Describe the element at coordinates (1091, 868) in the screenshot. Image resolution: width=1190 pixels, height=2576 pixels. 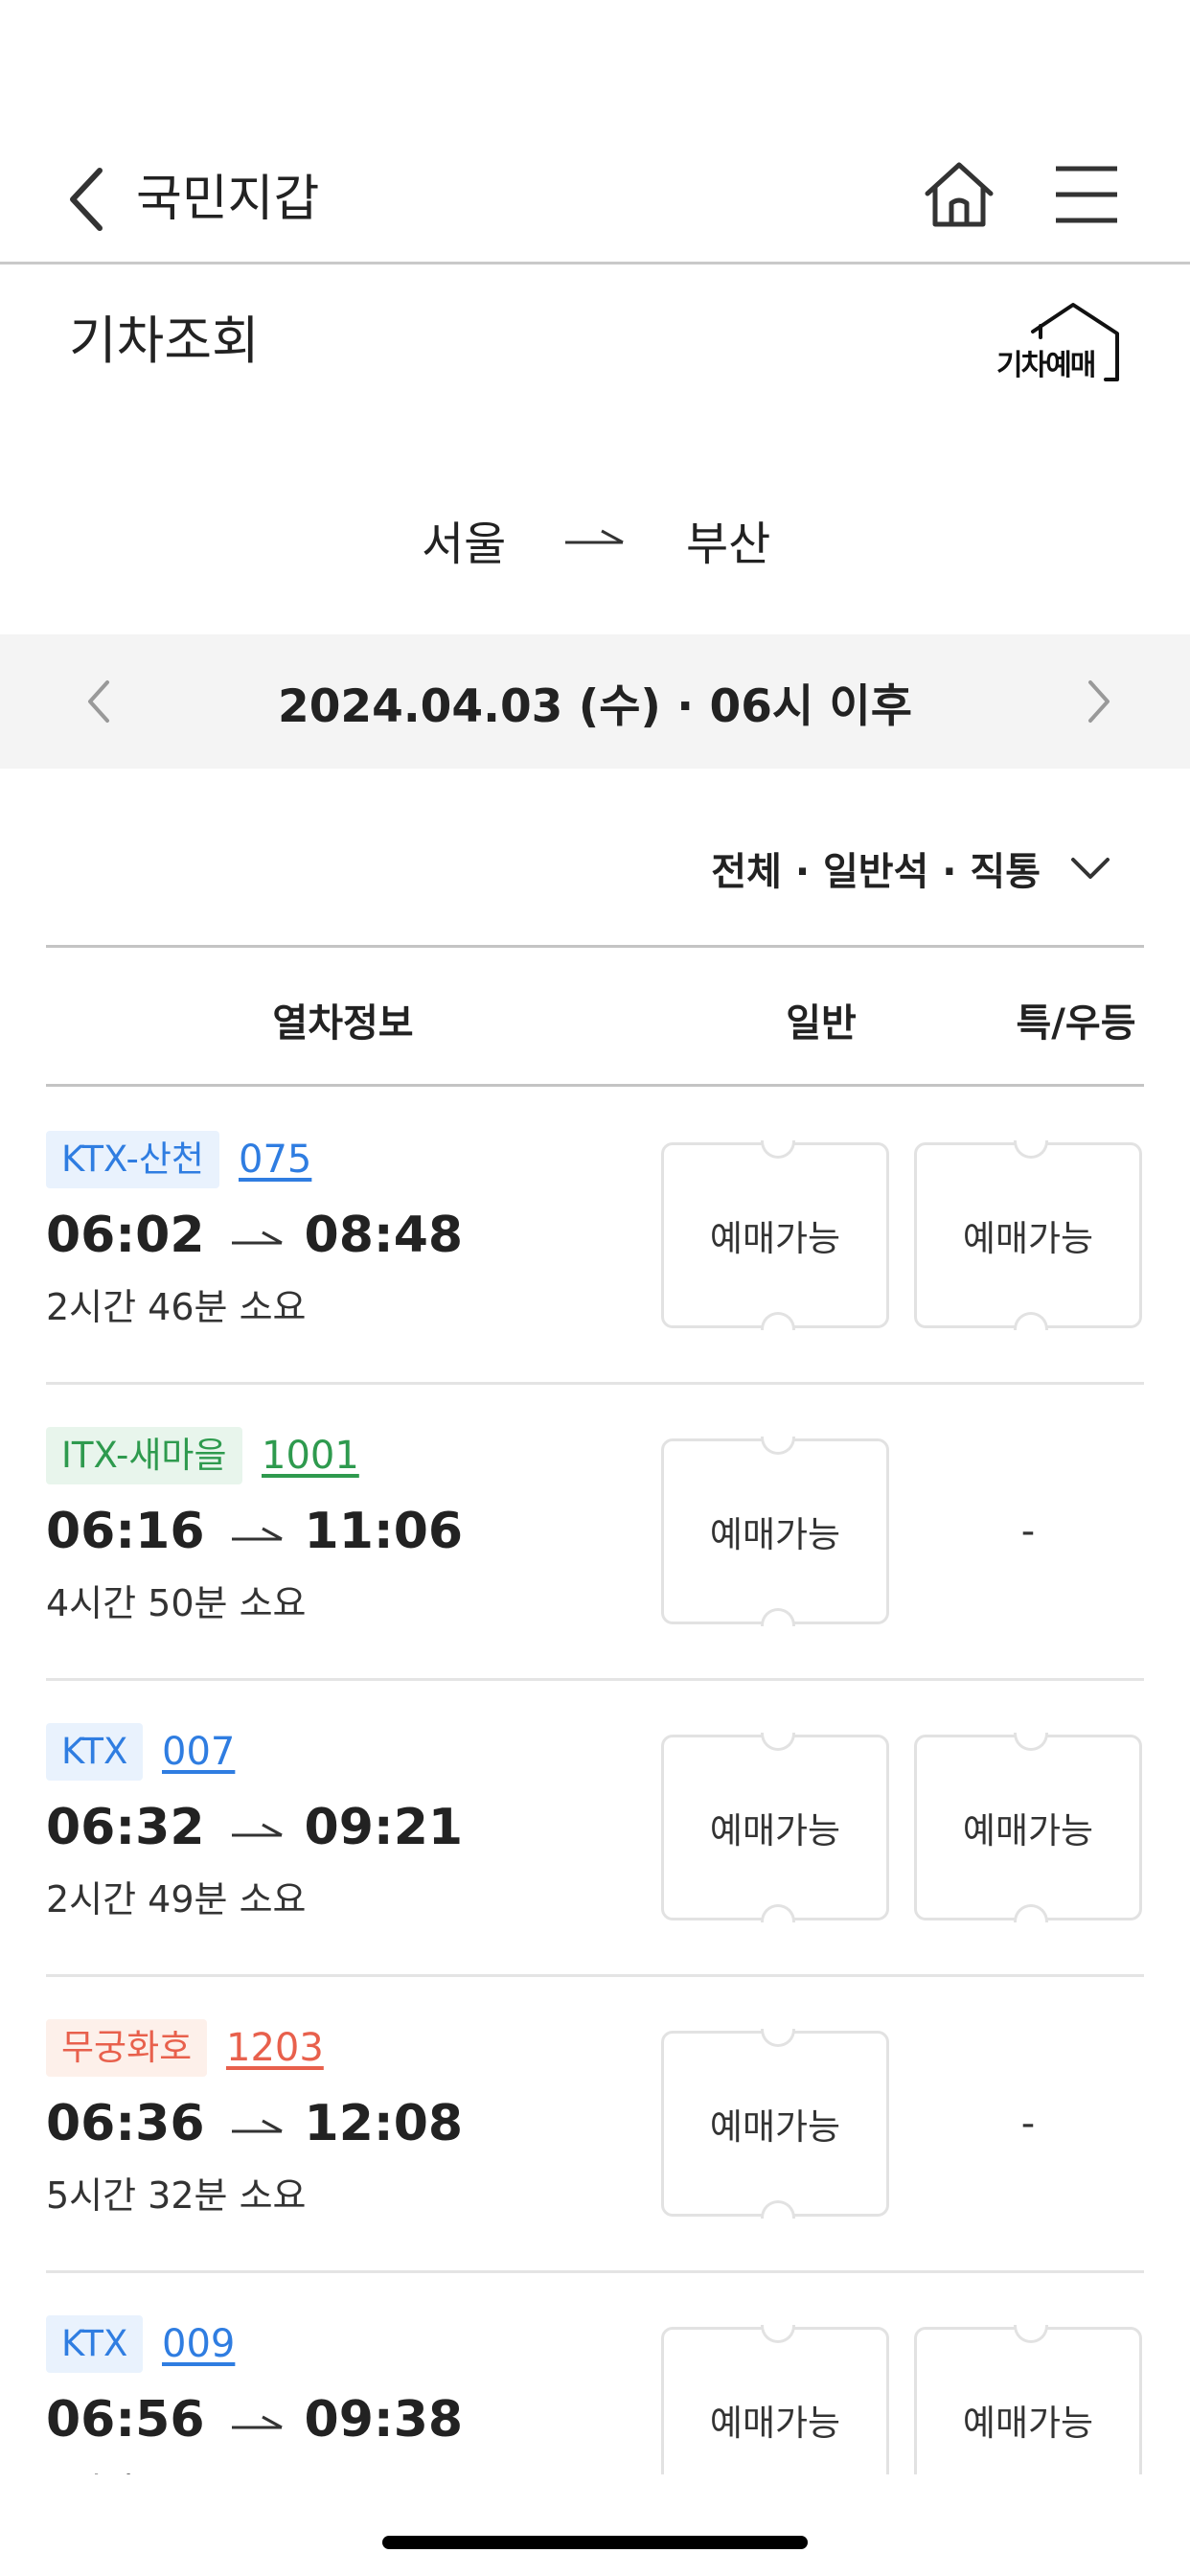
I see `chevron-down-icon` at that location.